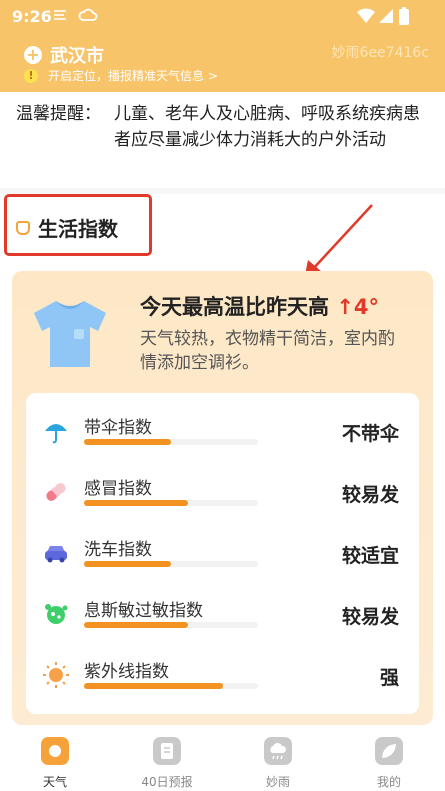 Image resolution: width=445 pixels, height=791 pixels. I want to click on car-icon, so click(56, 554).